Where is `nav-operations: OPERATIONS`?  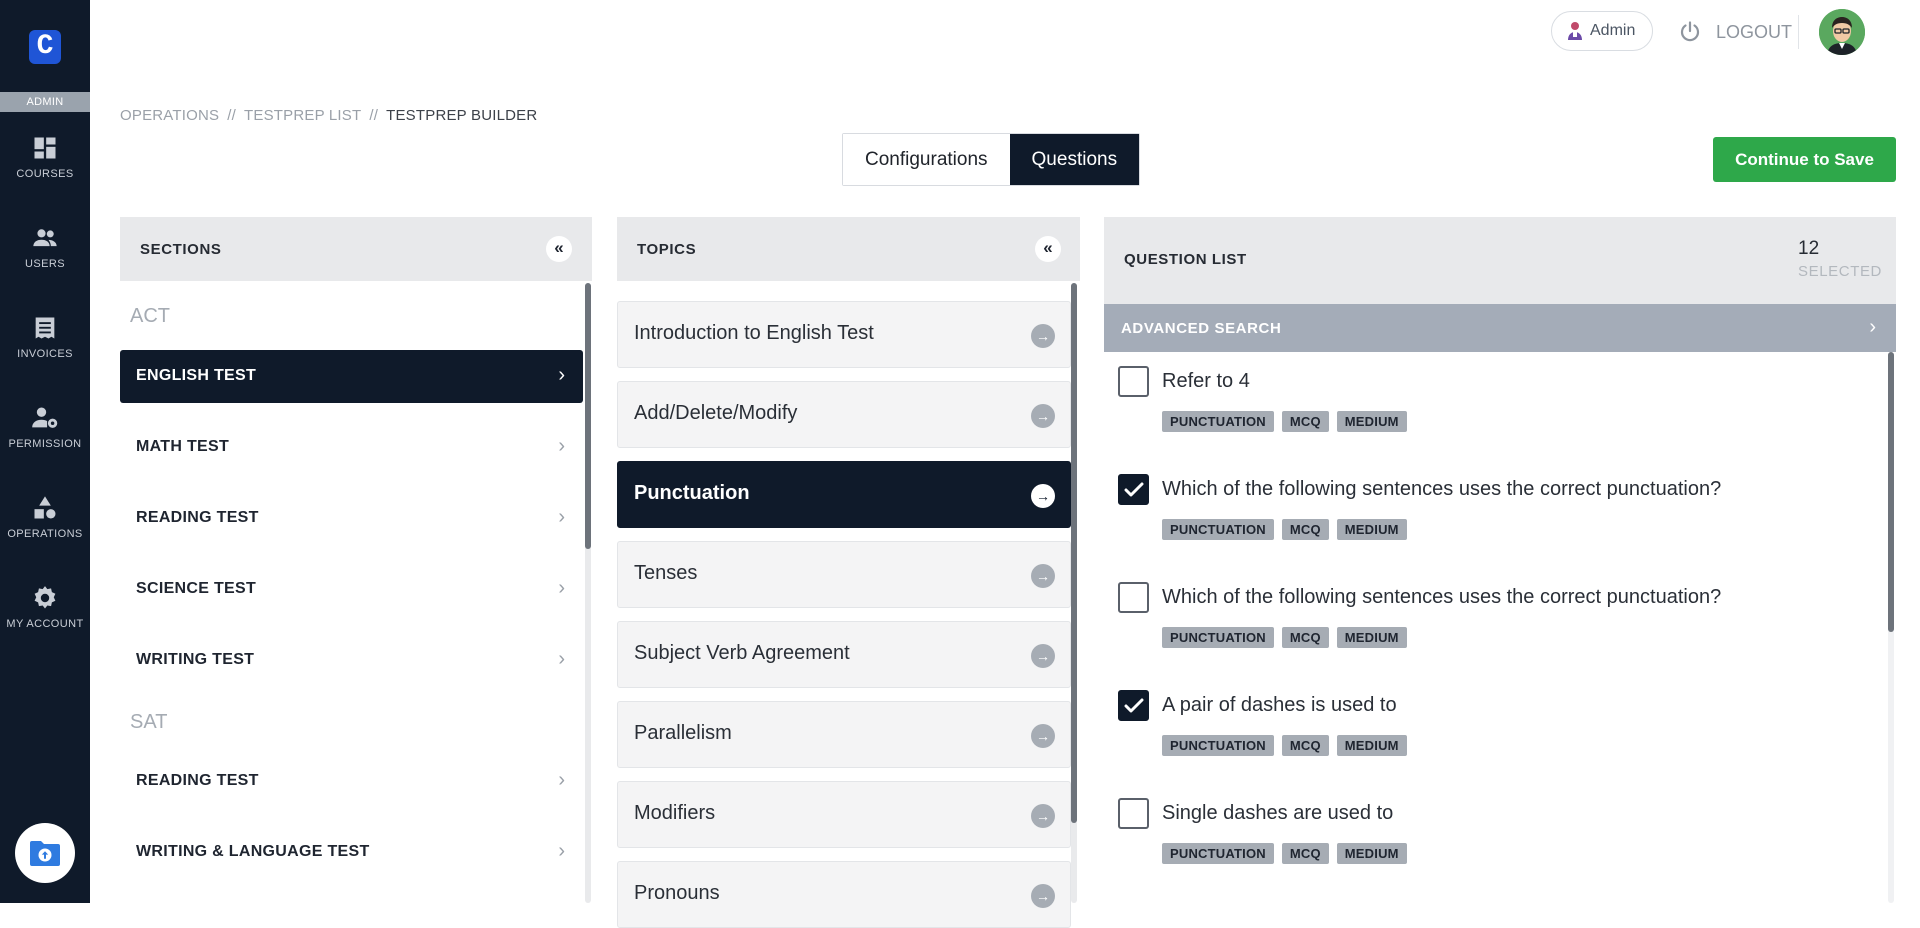 nav-operations: OPERATIONS is located at coordinates (45, 529).